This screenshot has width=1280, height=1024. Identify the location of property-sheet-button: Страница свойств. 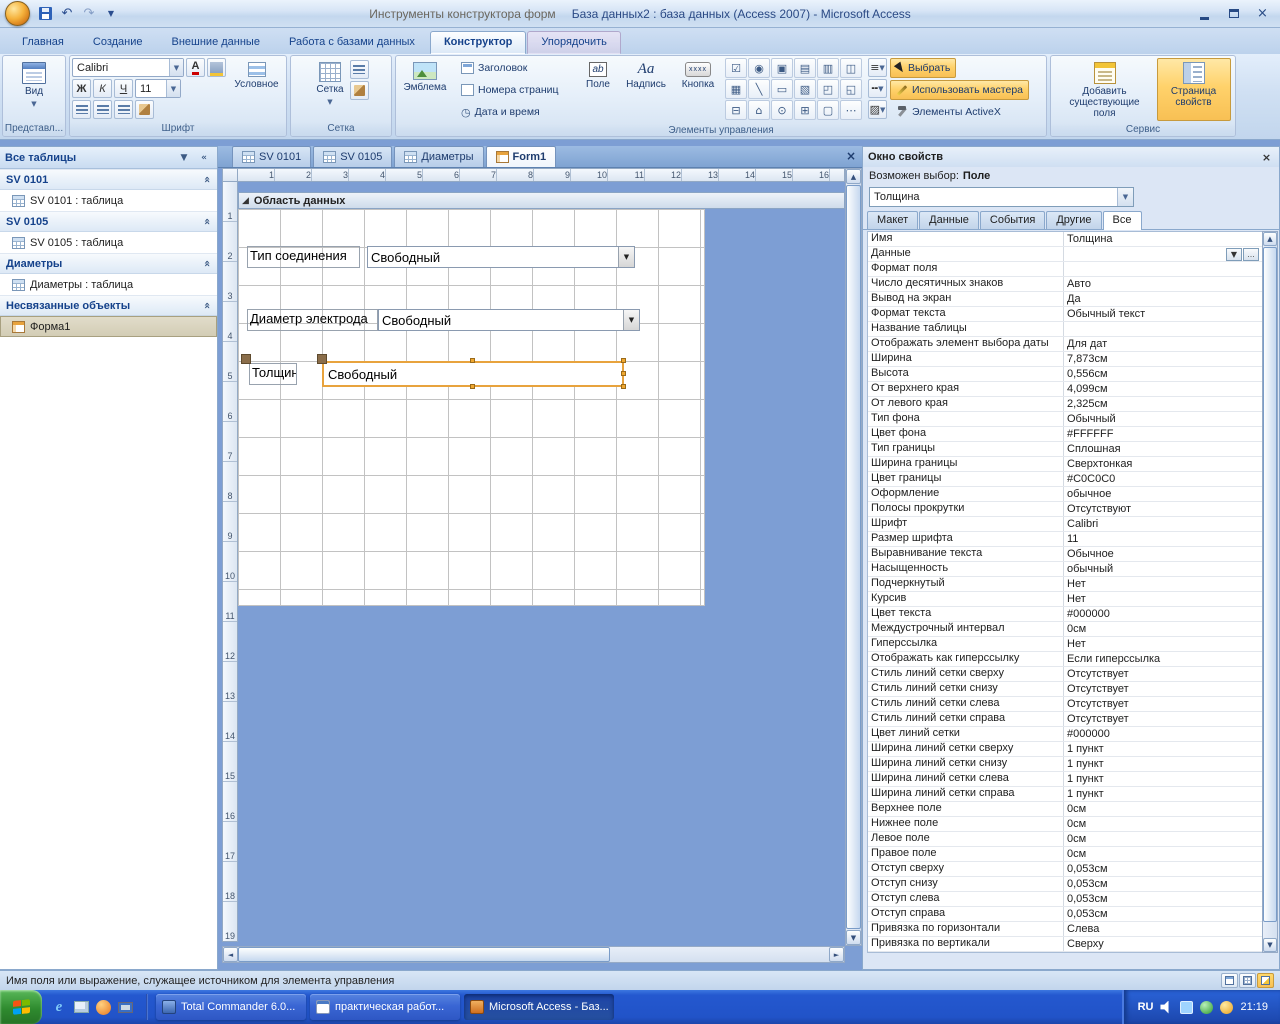
(1193, 89).